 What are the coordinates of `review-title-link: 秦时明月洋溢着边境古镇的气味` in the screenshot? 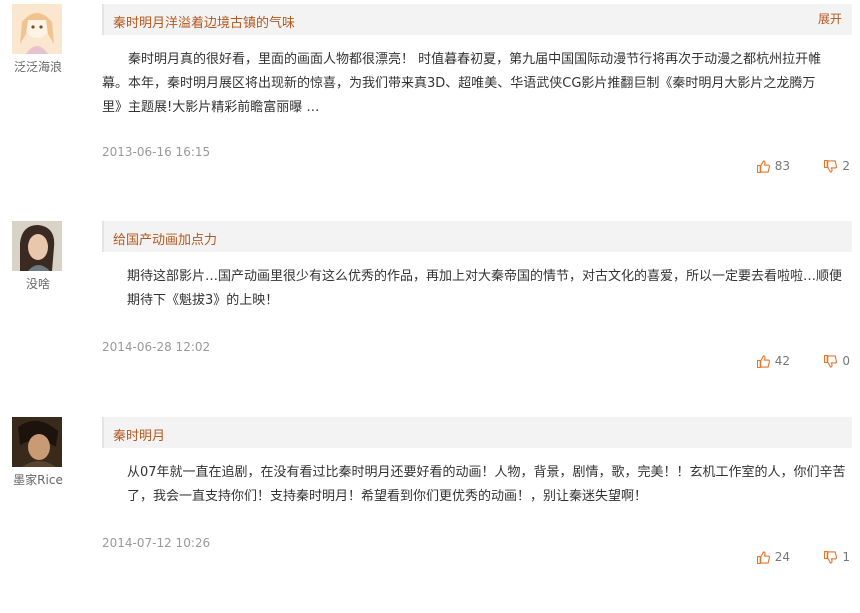 It's located at (204, 21).